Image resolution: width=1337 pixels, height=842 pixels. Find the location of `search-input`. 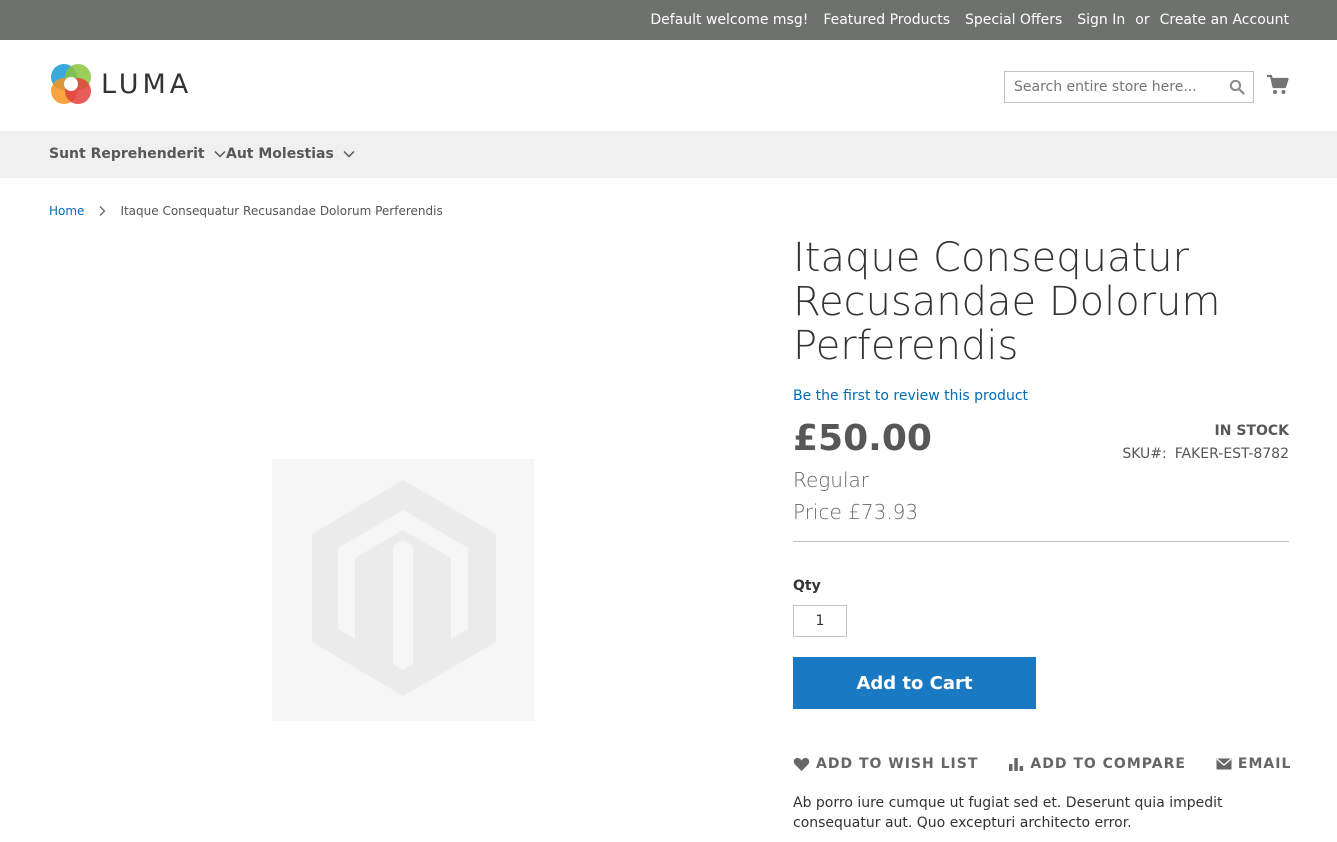

search-input is located at coordinates (1110, 87).